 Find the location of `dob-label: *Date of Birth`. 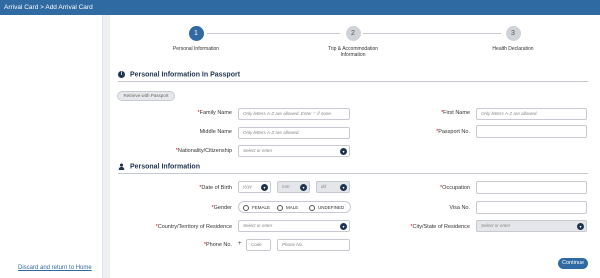

dob-label: *Date of Birth is located at coordinates (215, 188).